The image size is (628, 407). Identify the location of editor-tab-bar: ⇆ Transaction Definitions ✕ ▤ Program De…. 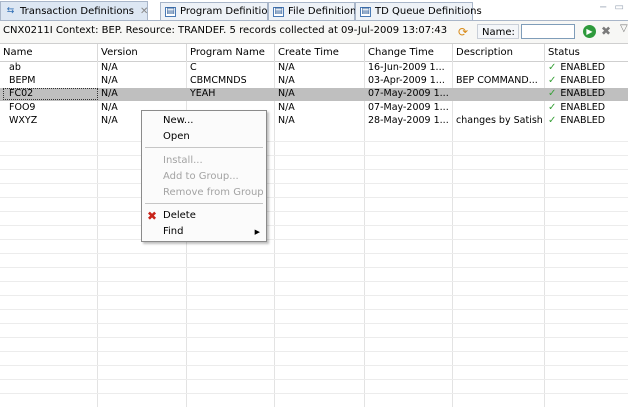
(314, 10).